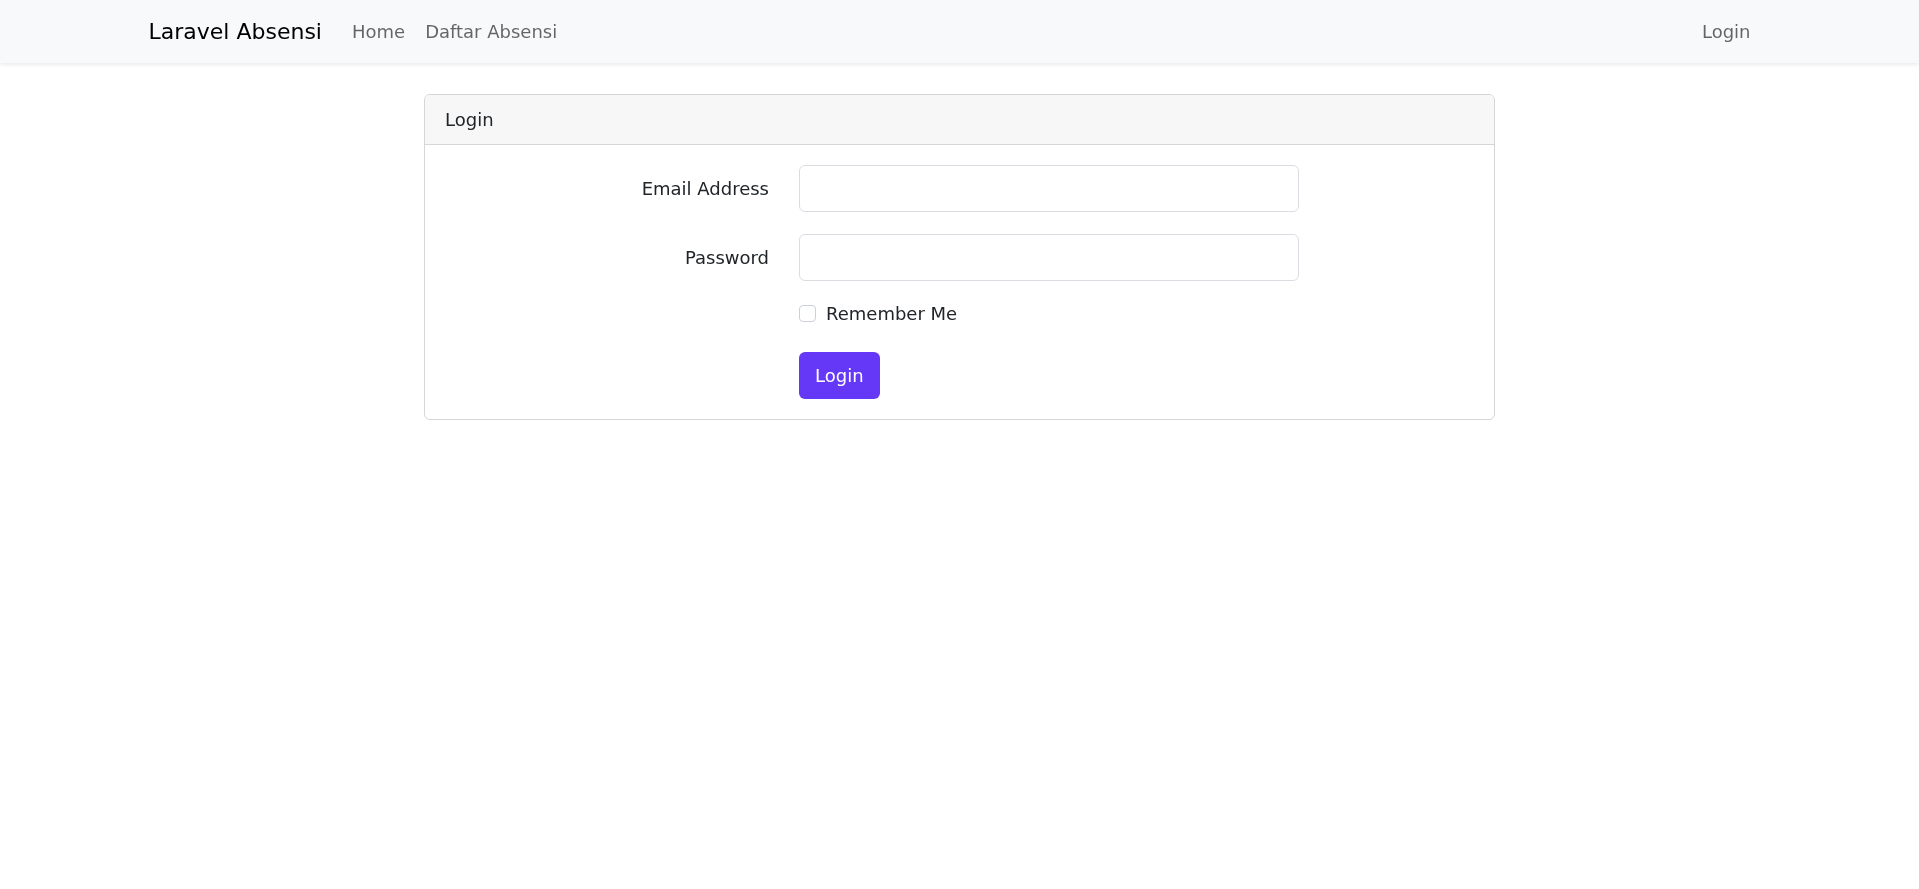  I want to click on nav-link: Daftar Absensi, so click(491, 31).